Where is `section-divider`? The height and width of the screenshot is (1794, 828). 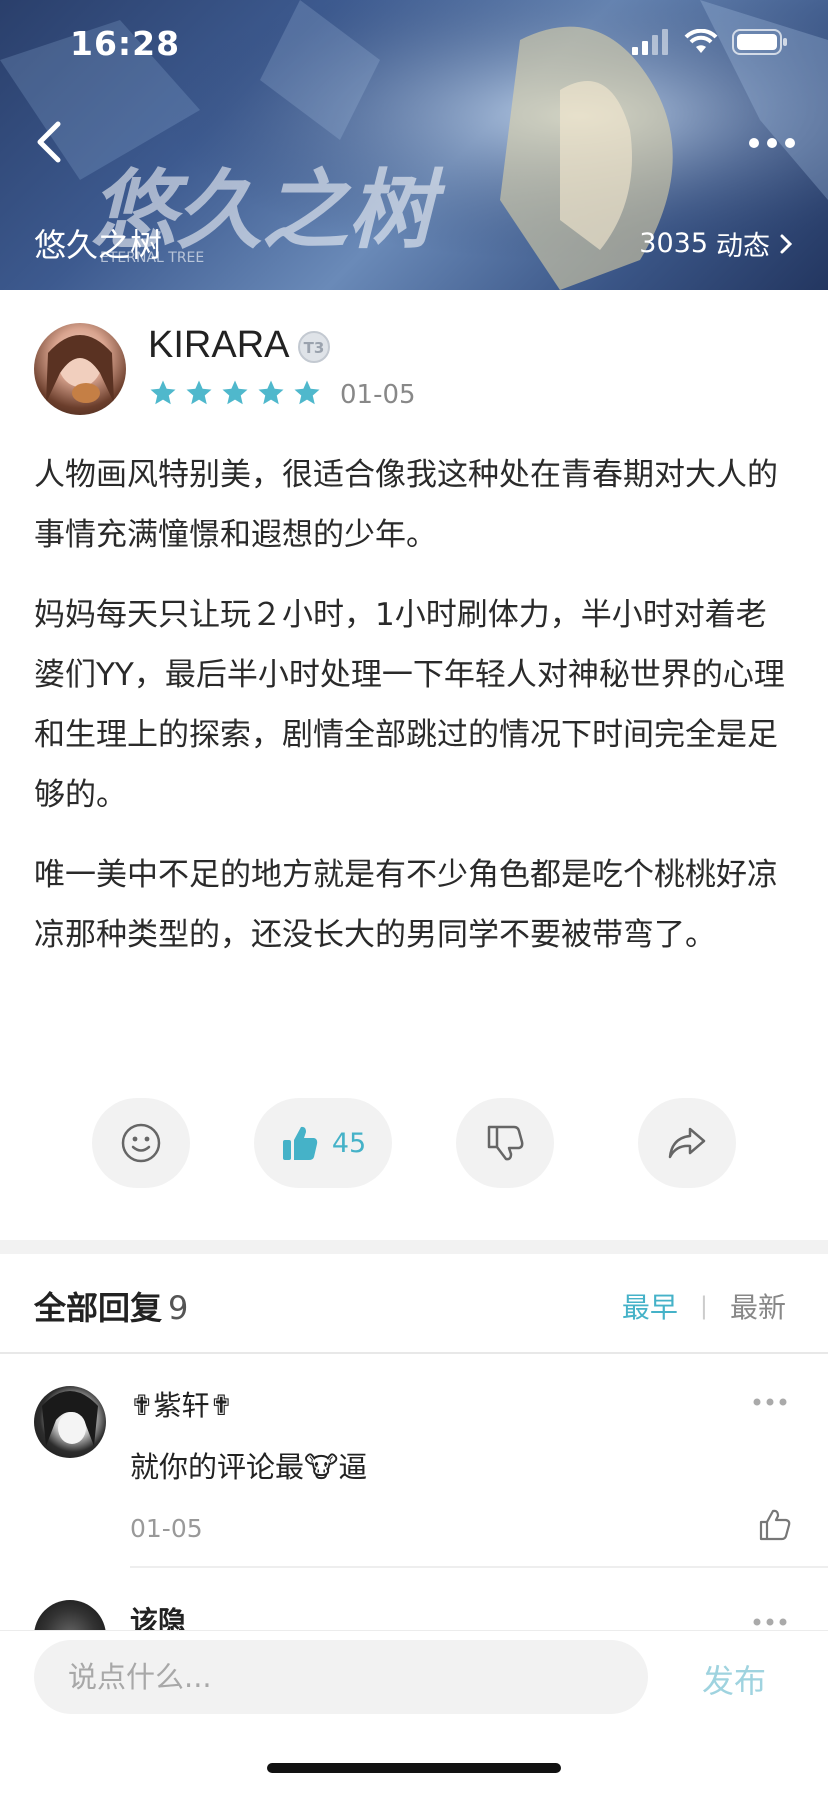
section-divider is located at coordinates (414, 1247).